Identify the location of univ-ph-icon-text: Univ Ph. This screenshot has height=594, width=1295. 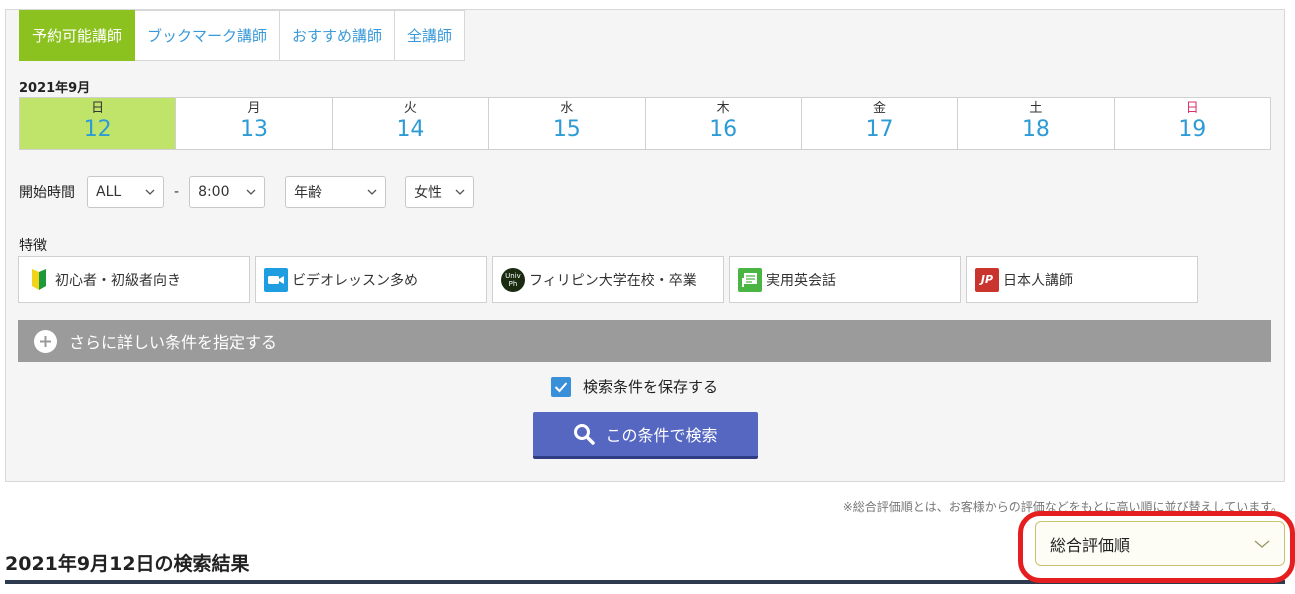
(513, 279).